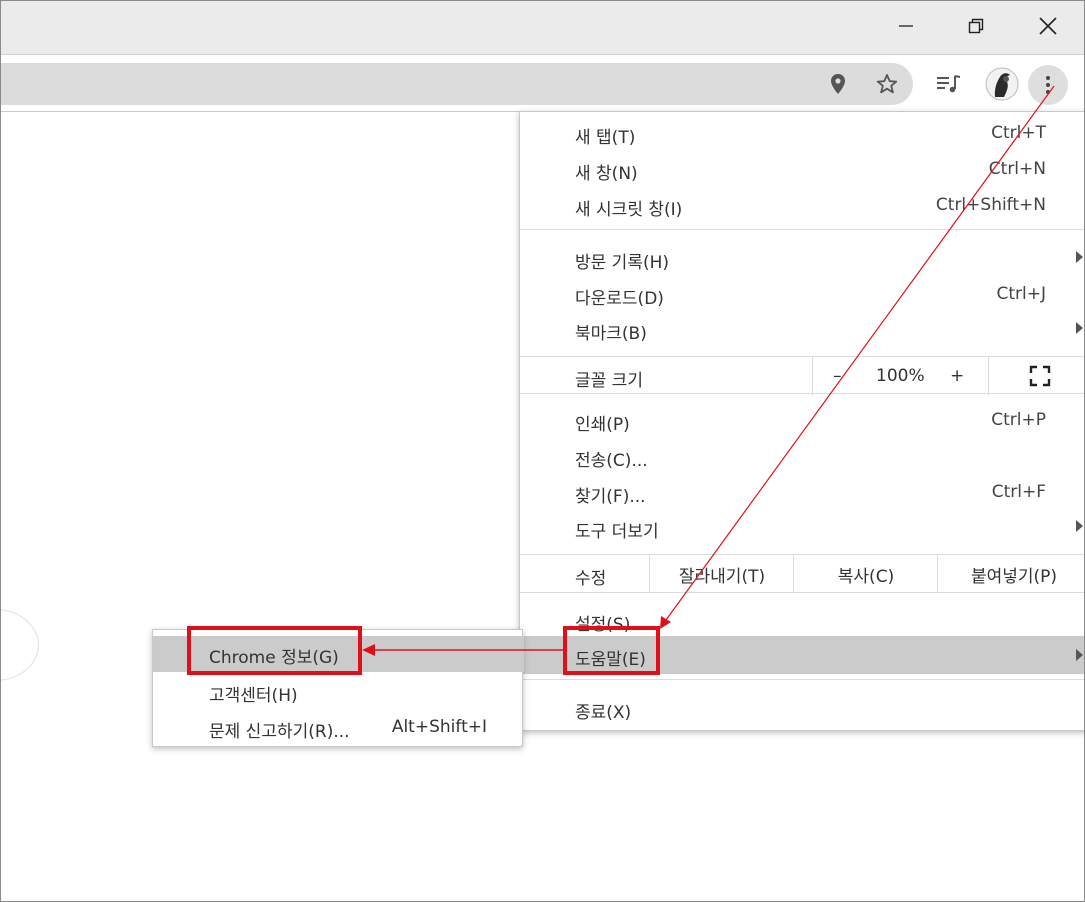  I want to click on profile-avatar, so click(1002, 84).